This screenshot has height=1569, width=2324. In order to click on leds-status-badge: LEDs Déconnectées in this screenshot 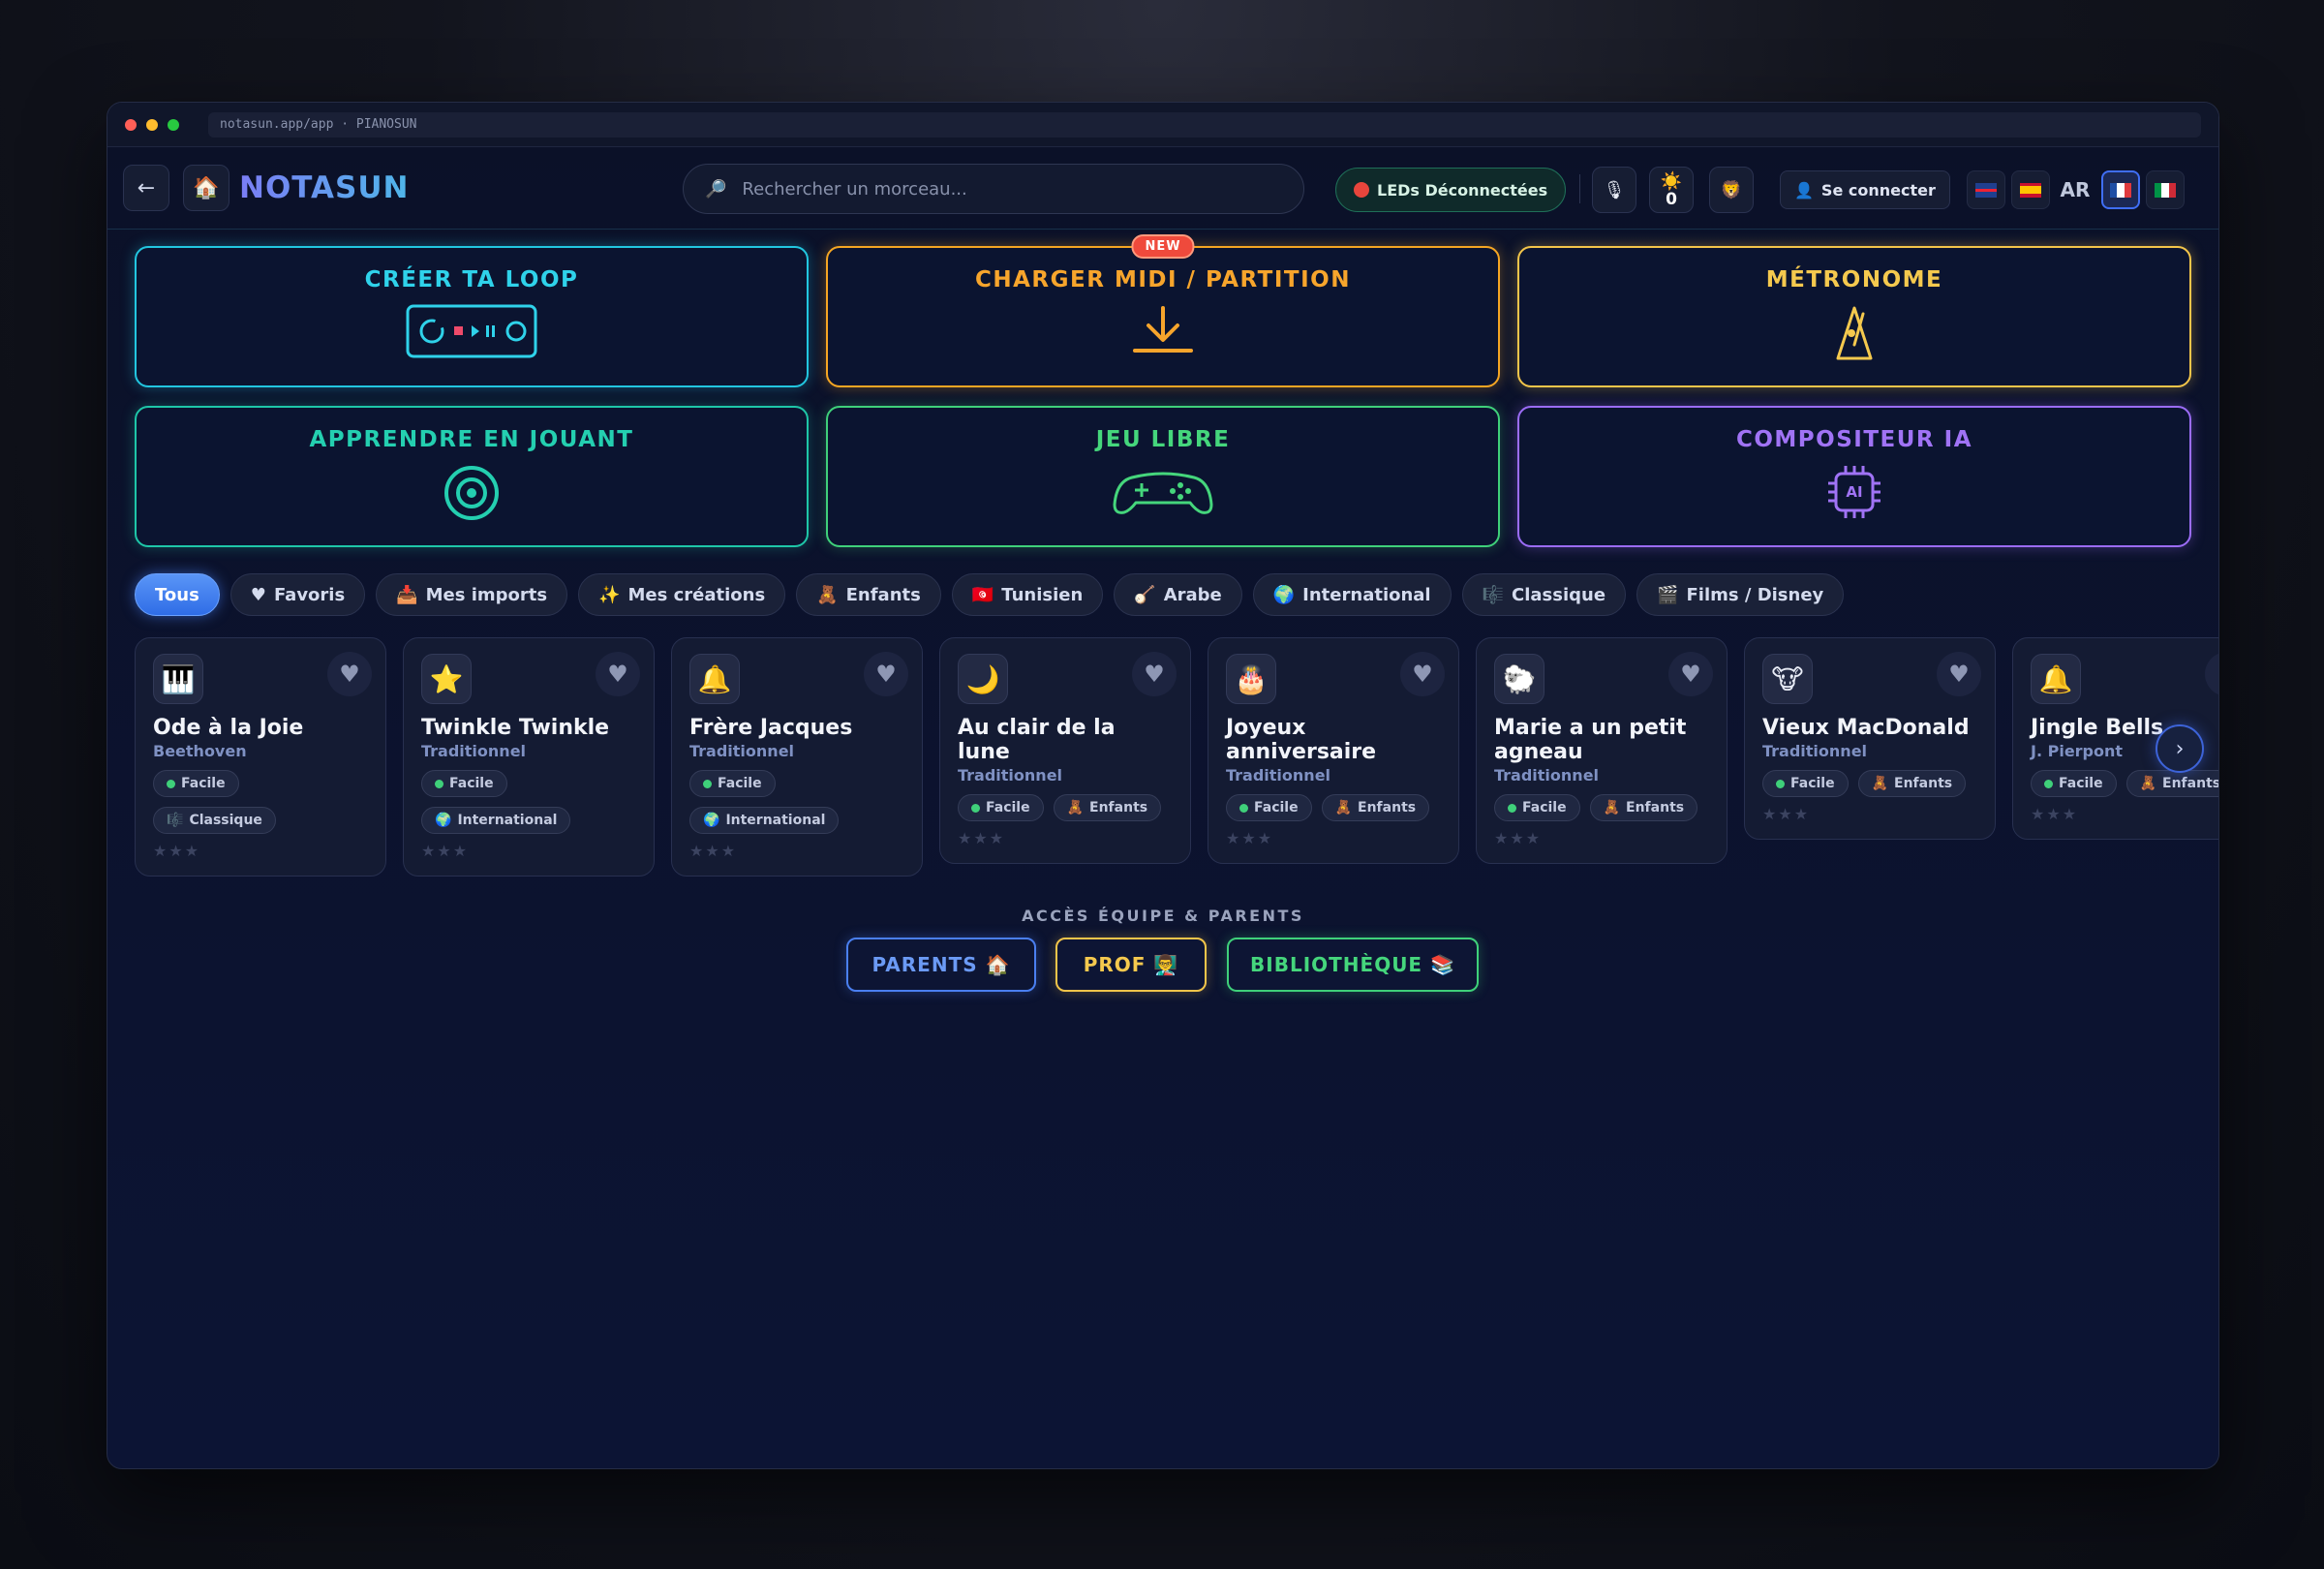, I will do `click(1451, 190)`.